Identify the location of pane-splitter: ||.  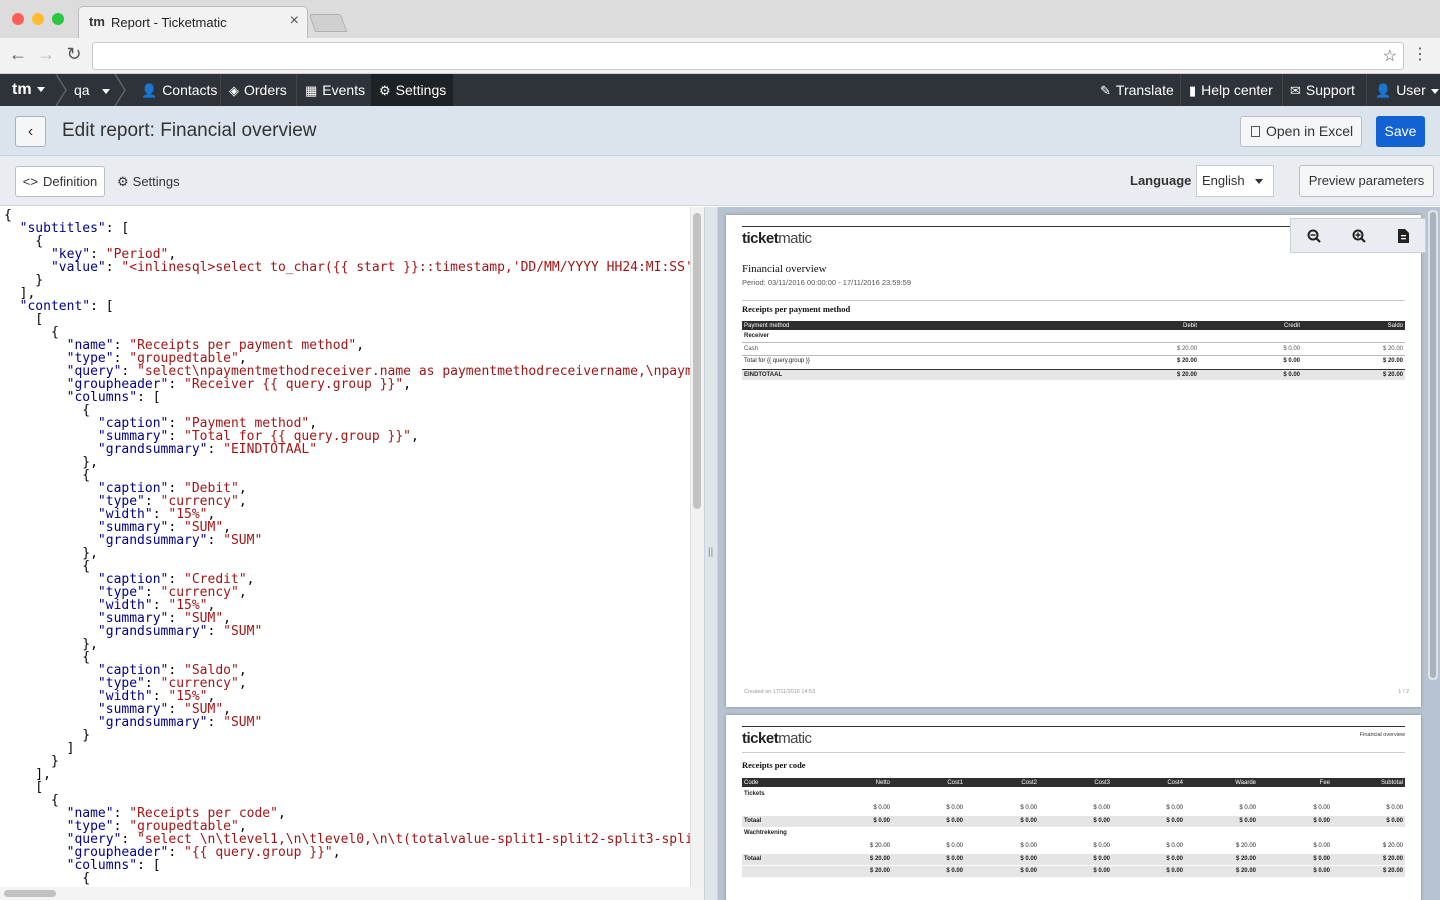
(711, 553).